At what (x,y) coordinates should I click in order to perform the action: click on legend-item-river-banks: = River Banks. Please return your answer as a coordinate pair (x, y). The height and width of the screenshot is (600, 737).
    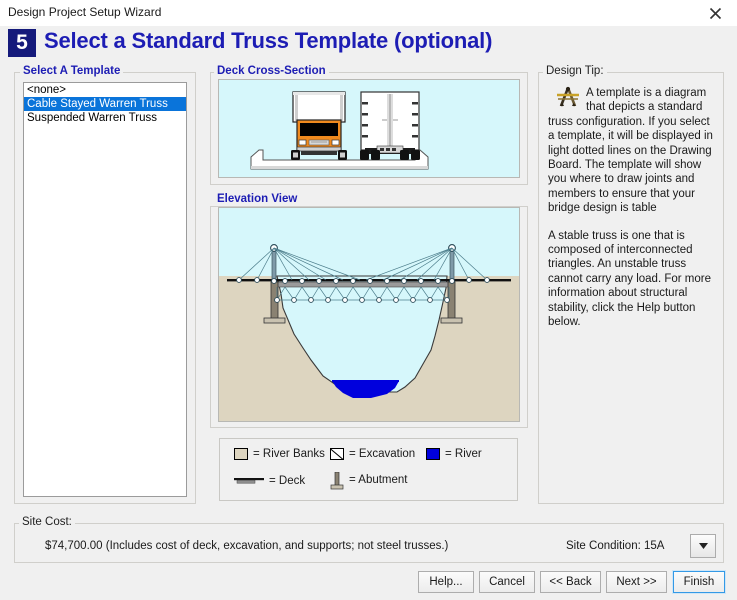
    Looking at the image, I should click on (279, 454).